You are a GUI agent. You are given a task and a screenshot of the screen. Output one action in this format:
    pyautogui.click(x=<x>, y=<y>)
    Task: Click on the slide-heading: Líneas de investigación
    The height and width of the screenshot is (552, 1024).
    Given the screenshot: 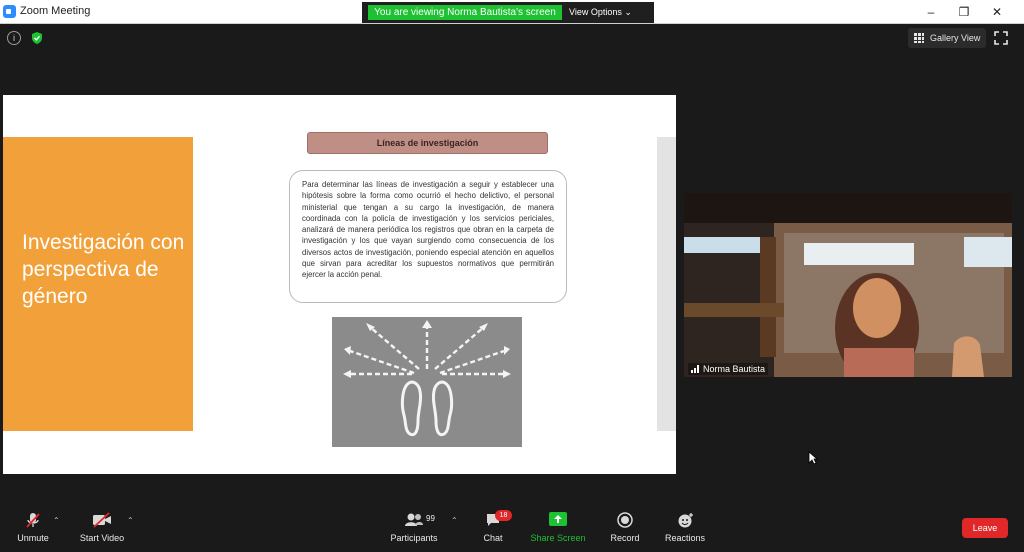 What is the action you would take?
    pyautogui.click(x=427, y=143)
    